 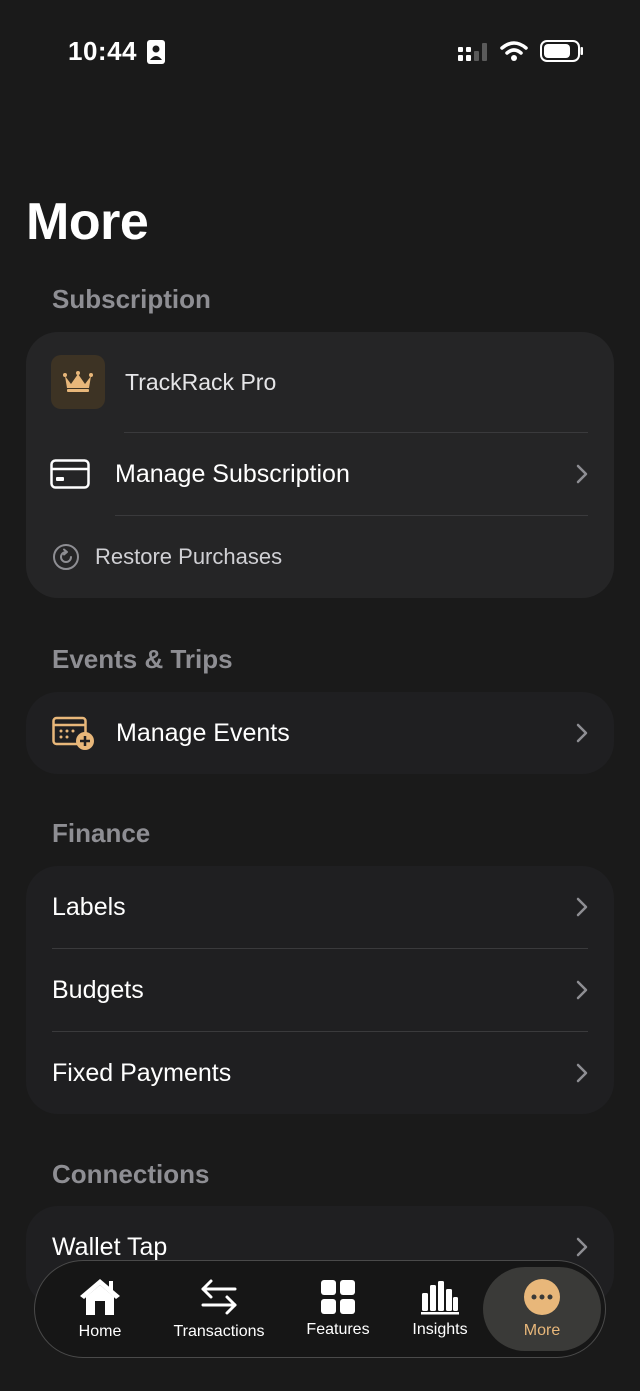 I want to click on section-header-connections: Connections, so click(x=131, y=1174).